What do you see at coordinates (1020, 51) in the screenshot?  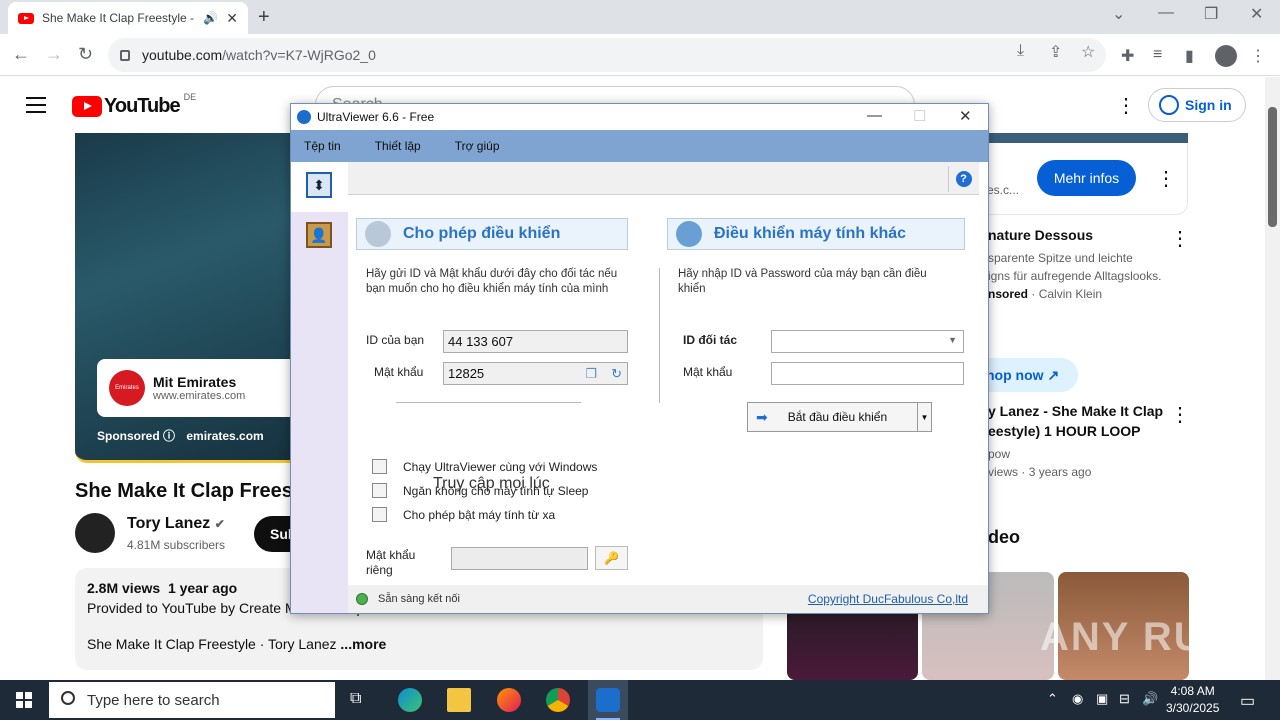 I see `install-icon: ⤓` at bounding box center [1020, 51].